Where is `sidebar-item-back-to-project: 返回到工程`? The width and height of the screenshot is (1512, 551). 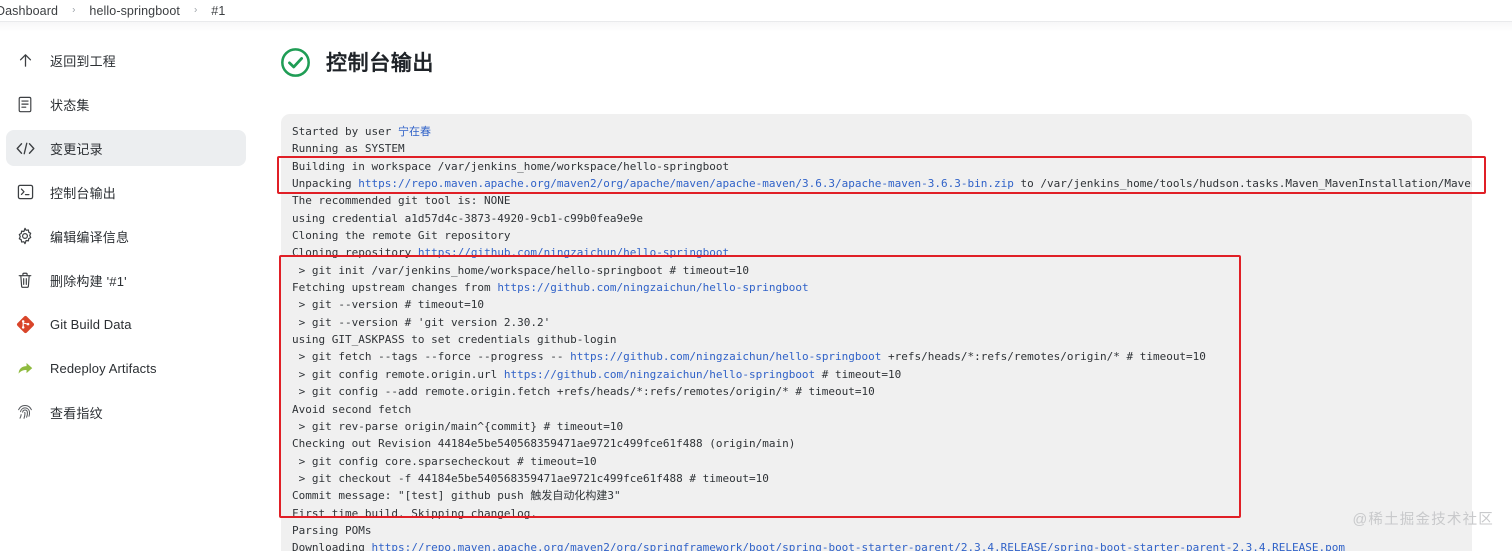
sidebar-item-back-to-project: 返回到工程 is located at coordinates (126, 60).